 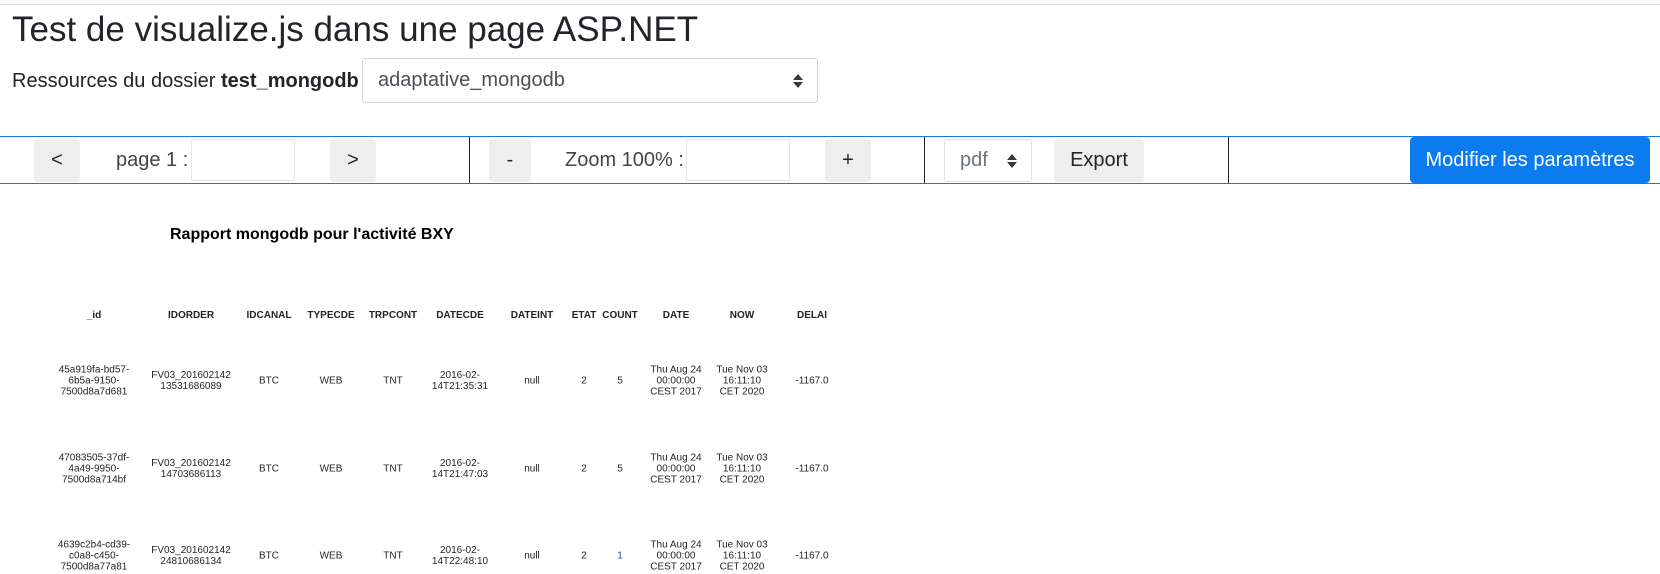 I want to click on column-header: COUNT, so click(x=620, y=315).